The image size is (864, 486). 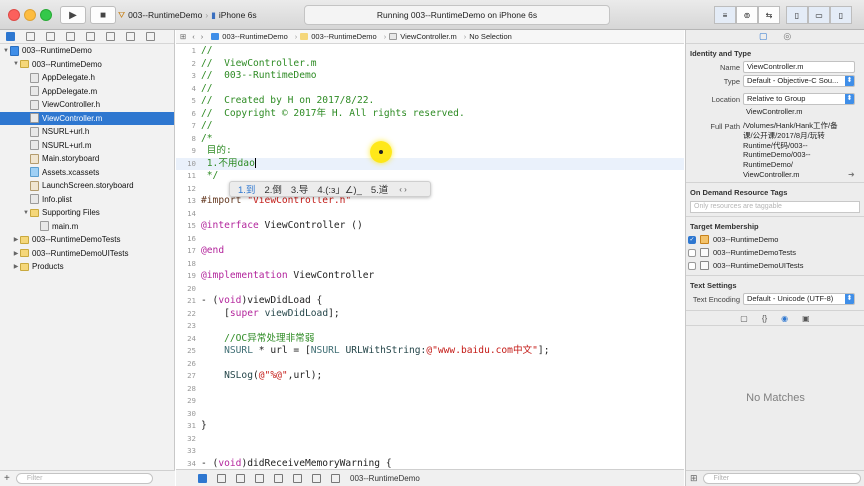 What do you see at coordinates (10, 36) in the screenshot?
I see `project-navigator-tab-icon` at bounding box center [10, 36].